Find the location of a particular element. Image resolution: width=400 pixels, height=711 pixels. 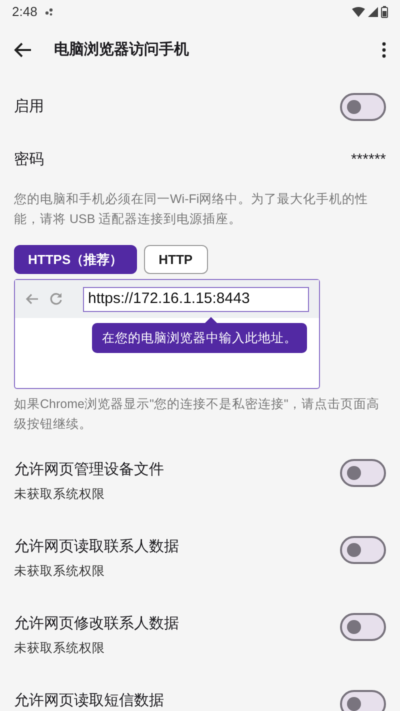

description-text: 您的电脑和手机必须在同一Wi-Fi网络中。为了最大化手机的性能，请将 USB 适配器连接到电源插座。 is located at coordinates (191, 209).